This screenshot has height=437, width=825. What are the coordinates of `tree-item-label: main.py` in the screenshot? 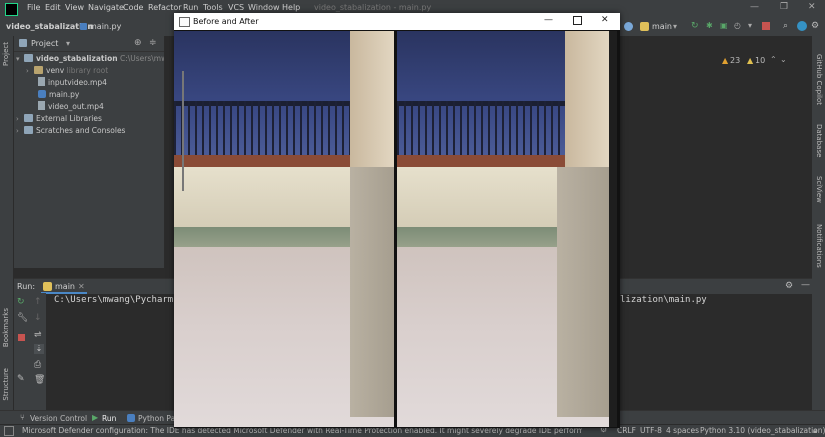 It's located at (64, 94).